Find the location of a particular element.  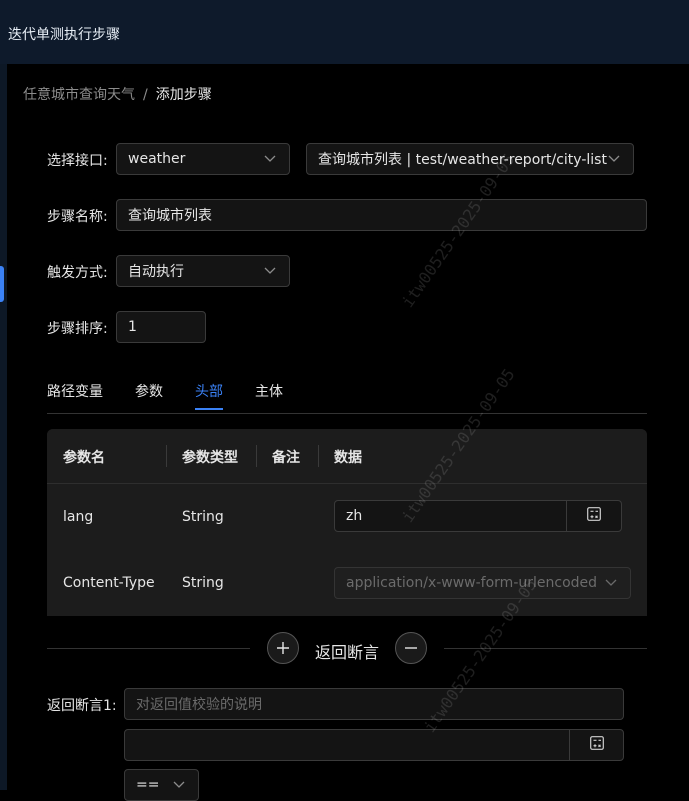

remove-assertion-button is located at coordinates (411, 648).